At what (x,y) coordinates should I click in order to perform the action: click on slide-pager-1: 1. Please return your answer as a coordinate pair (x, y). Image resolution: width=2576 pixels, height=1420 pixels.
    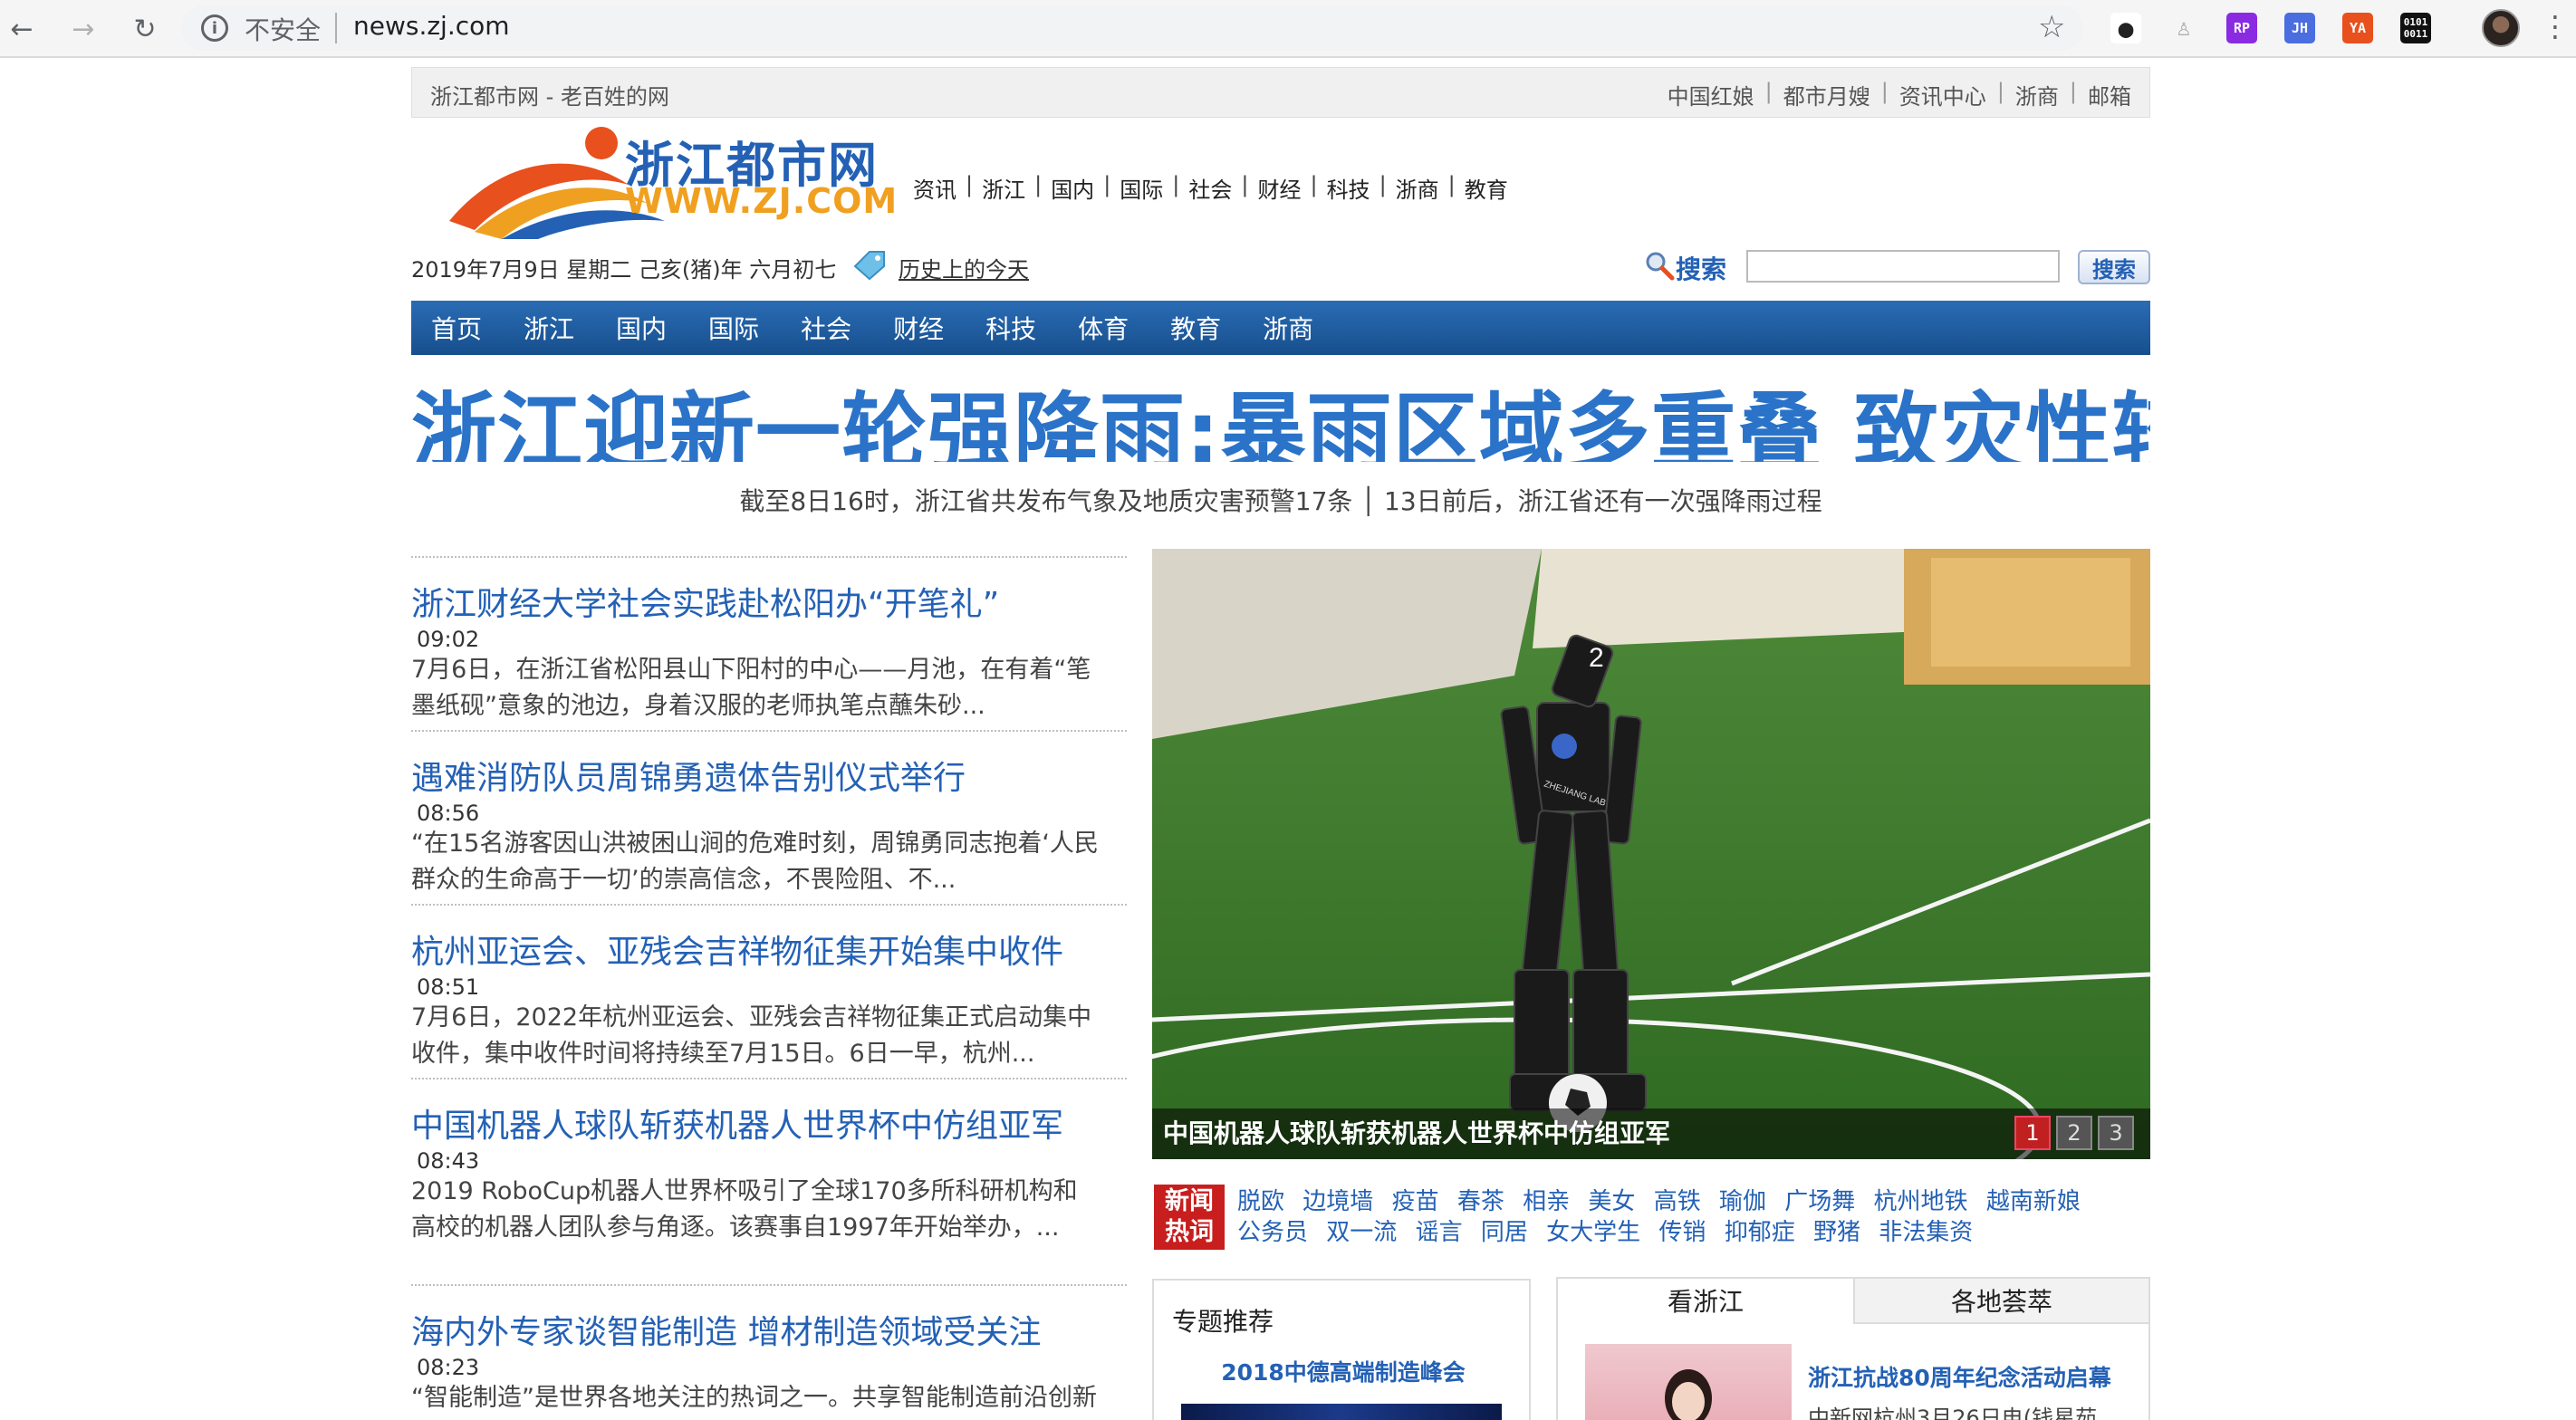
    Looking at the image, I should click on (2032, 1133).